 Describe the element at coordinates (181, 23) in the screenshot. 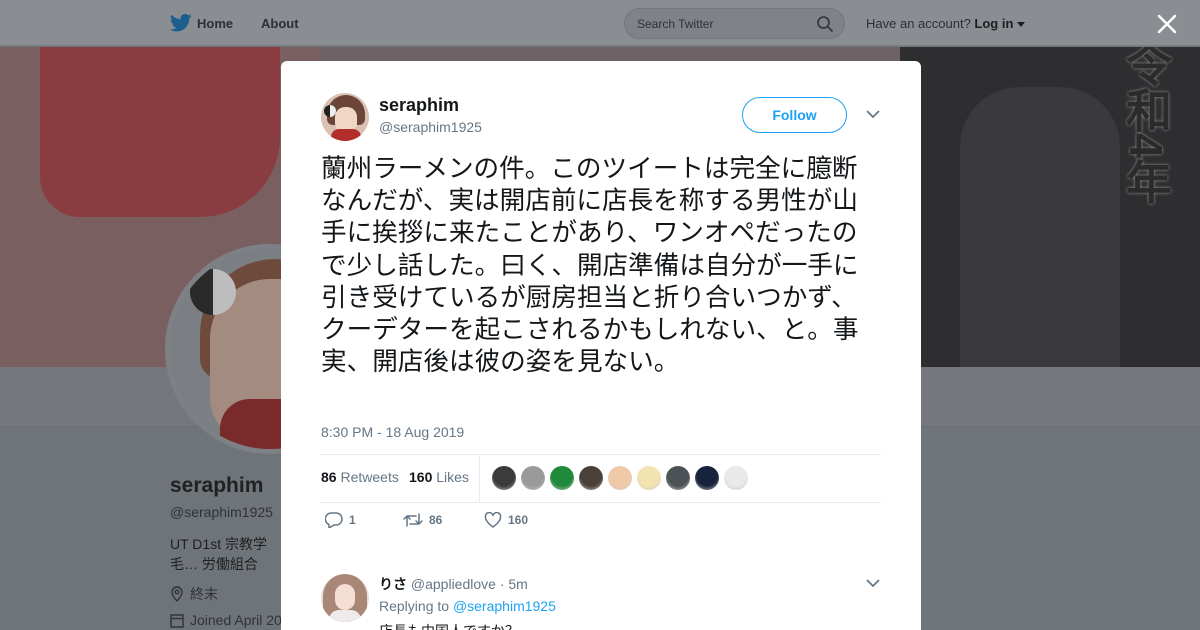

I see `twitter-bird-icon` at that location.